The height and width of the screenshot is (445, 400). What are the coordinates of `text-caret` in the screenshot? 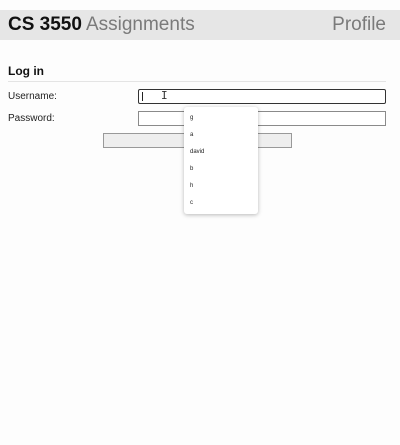 It's located at (142, 96).